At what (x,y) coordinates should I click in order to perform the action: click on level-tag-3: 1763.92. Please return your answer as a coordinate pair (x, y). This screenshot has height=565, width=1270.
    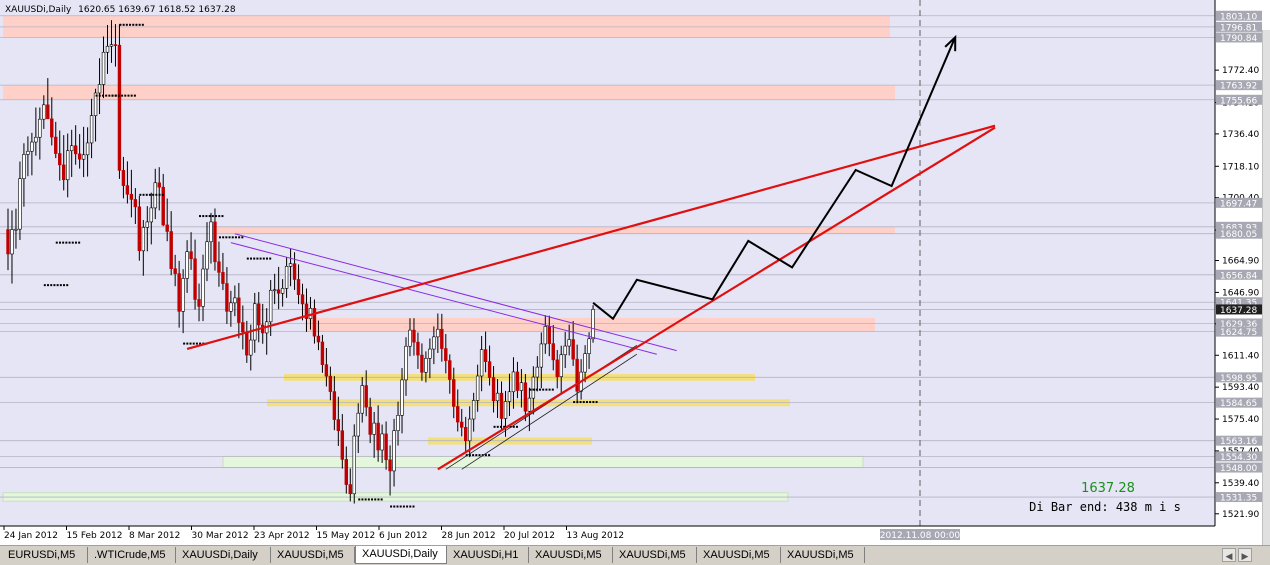
    Looking at the image, I should click on (1238, 87).